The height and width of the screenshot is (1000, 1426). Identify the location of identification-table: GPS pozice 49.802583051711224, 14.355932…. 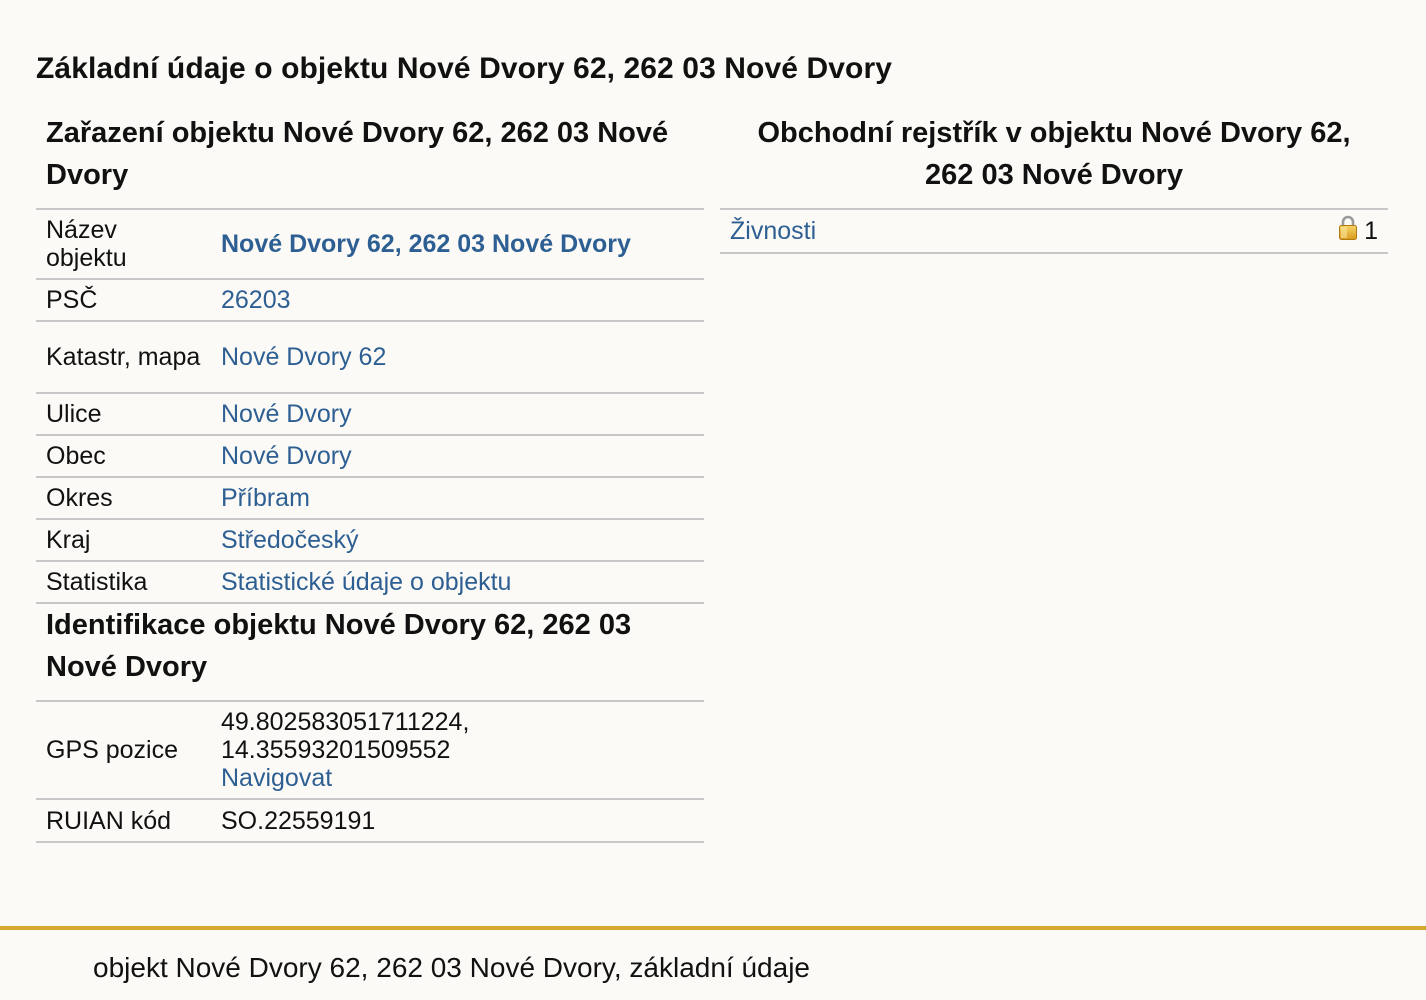
(370, 771).